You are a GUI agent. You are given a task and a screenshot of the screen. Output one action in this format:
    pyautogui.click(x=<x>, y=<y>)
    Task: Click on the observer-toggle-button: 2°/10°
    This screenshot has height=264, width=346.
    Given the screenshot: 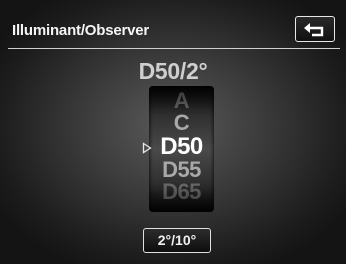 What is the action you would take?
    pyautogui.click(x=177, y=240)
    